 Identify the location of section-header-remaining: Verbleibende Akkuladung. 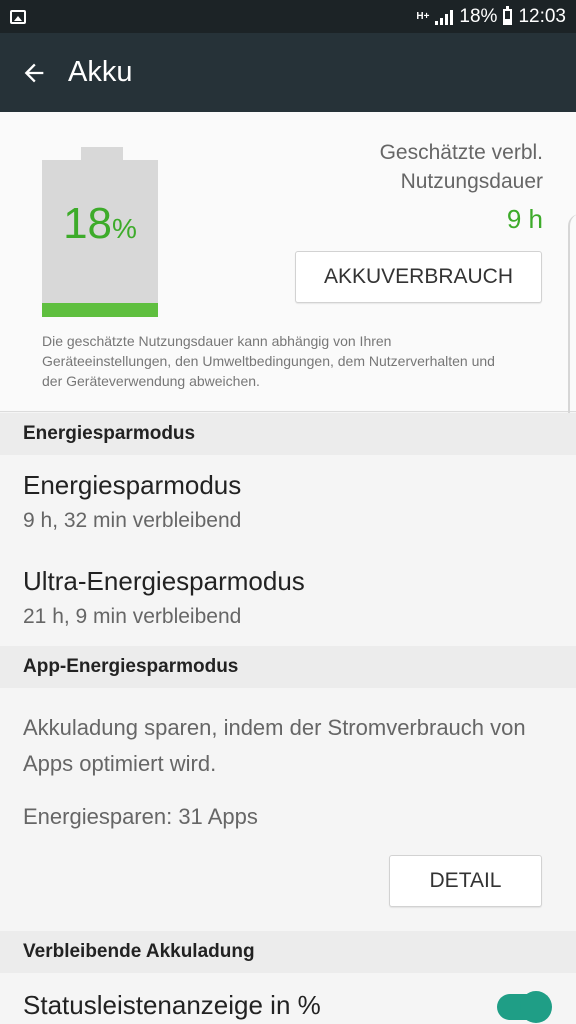
(288, 952).